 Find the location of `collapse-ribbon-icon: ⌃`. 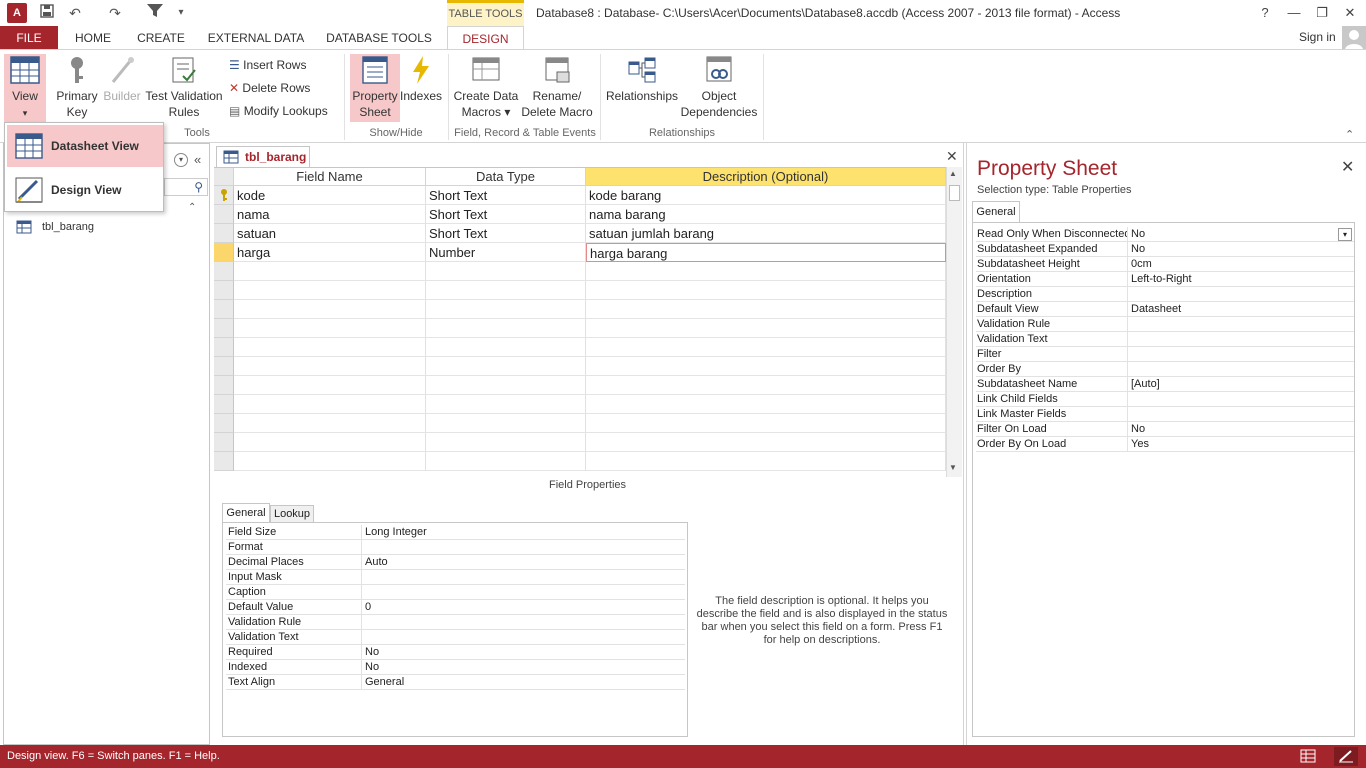

collapse-ribbon-icon: ⌃ is located at coordinates (1349, 134).